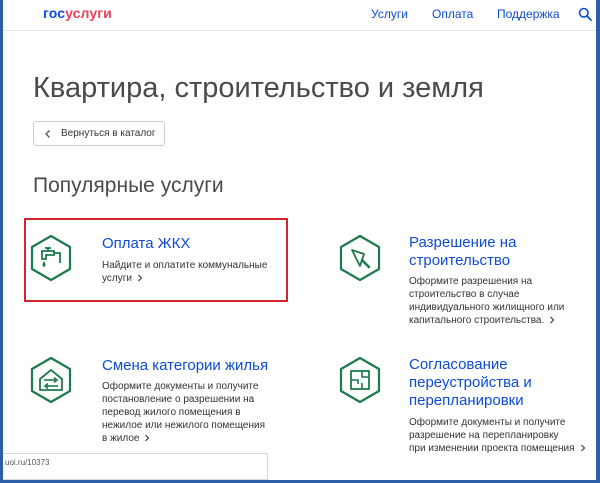 This screenshot has height=483, width=600. What do you see at coordinates (258, 88) in the screenshot?
I see `page-title: Квартира, строительство и земля` at bounding box center [258, 88].